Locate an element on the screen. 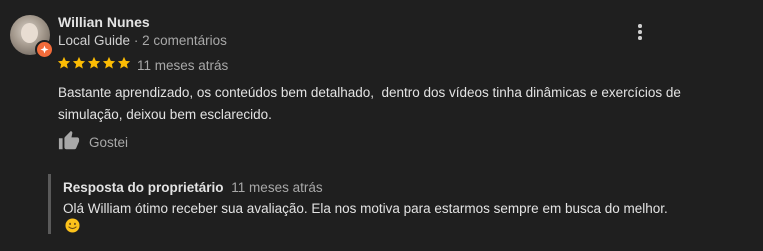 This screenshot has width=763, height=251. avatar-face is located at coordinates (29, 33).